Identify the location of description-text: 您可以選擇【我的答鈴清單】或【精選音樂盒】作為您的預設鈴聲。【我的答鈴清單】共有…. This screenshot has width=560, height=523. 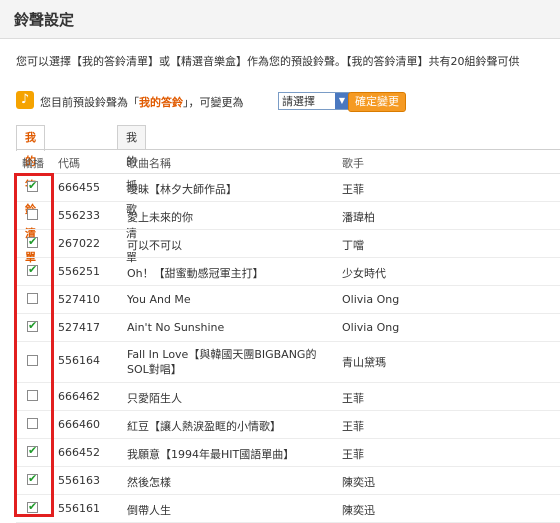
(268, 61).